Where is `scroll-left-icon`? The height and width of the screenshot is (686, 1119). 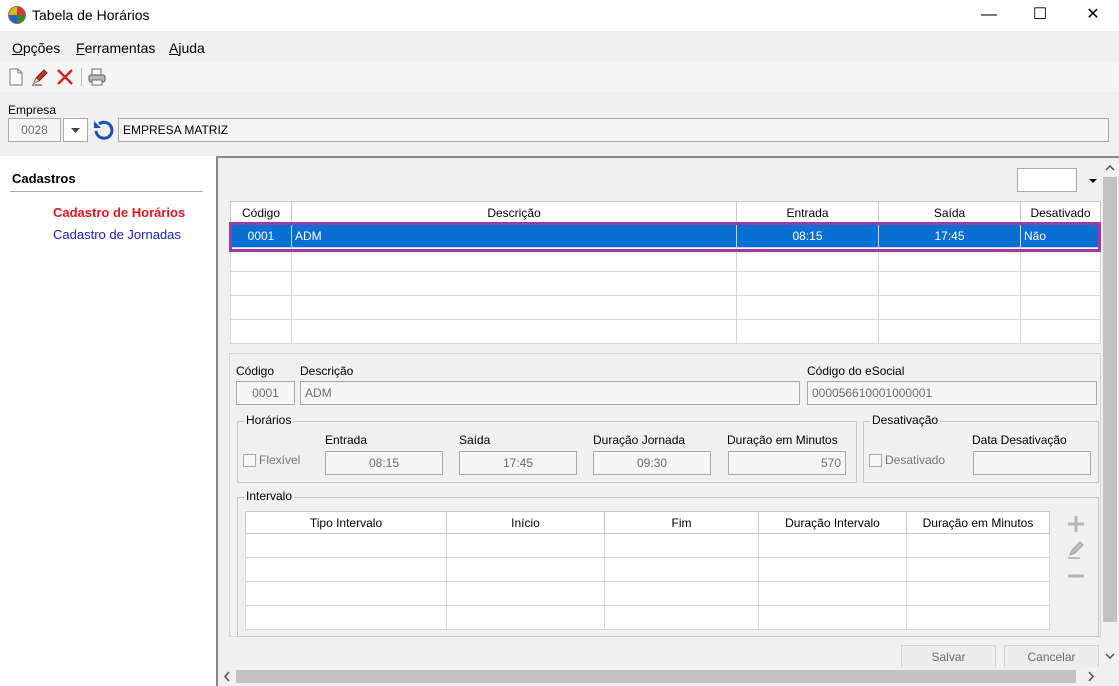 scroll-left-icon is located at coordinates (227, 676).